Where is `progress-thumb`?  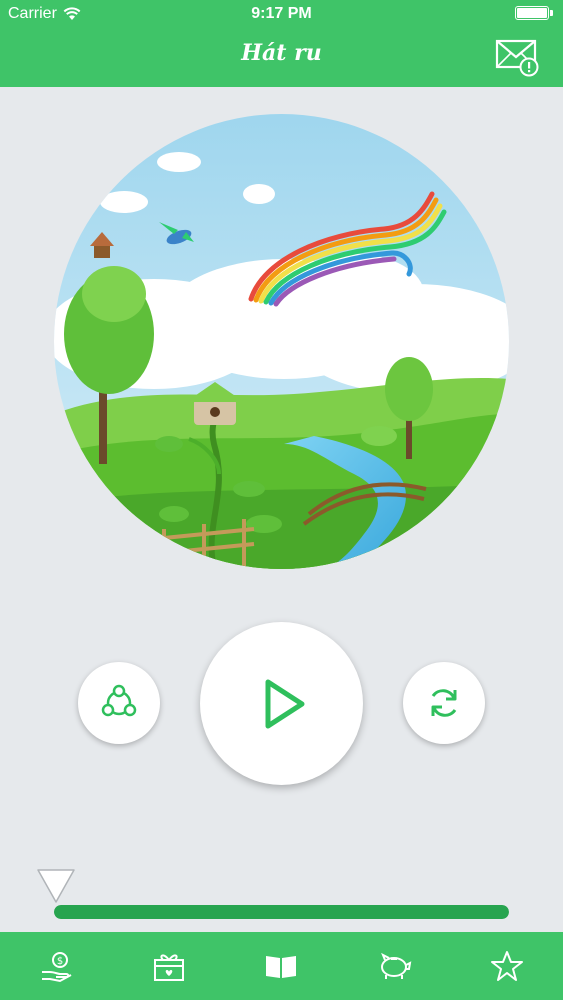
progress-thumb is located at coordinates (56, 886).